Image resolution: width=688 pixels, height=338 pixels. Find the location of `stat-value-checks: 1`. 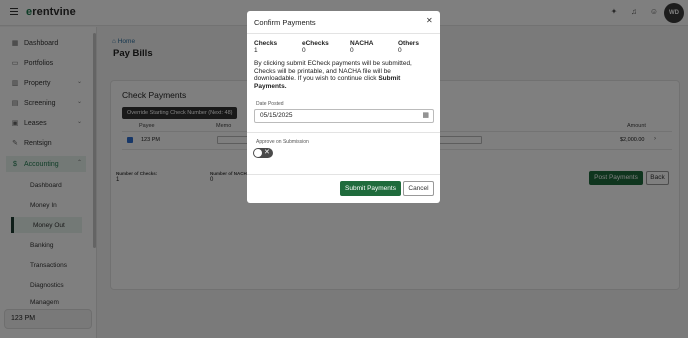

stat-value-checks: 1 is located at coordinates (256, 50).